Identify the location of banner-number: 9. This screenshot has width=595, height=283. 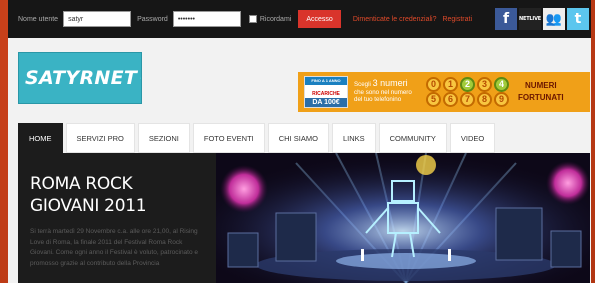
(501, 99).